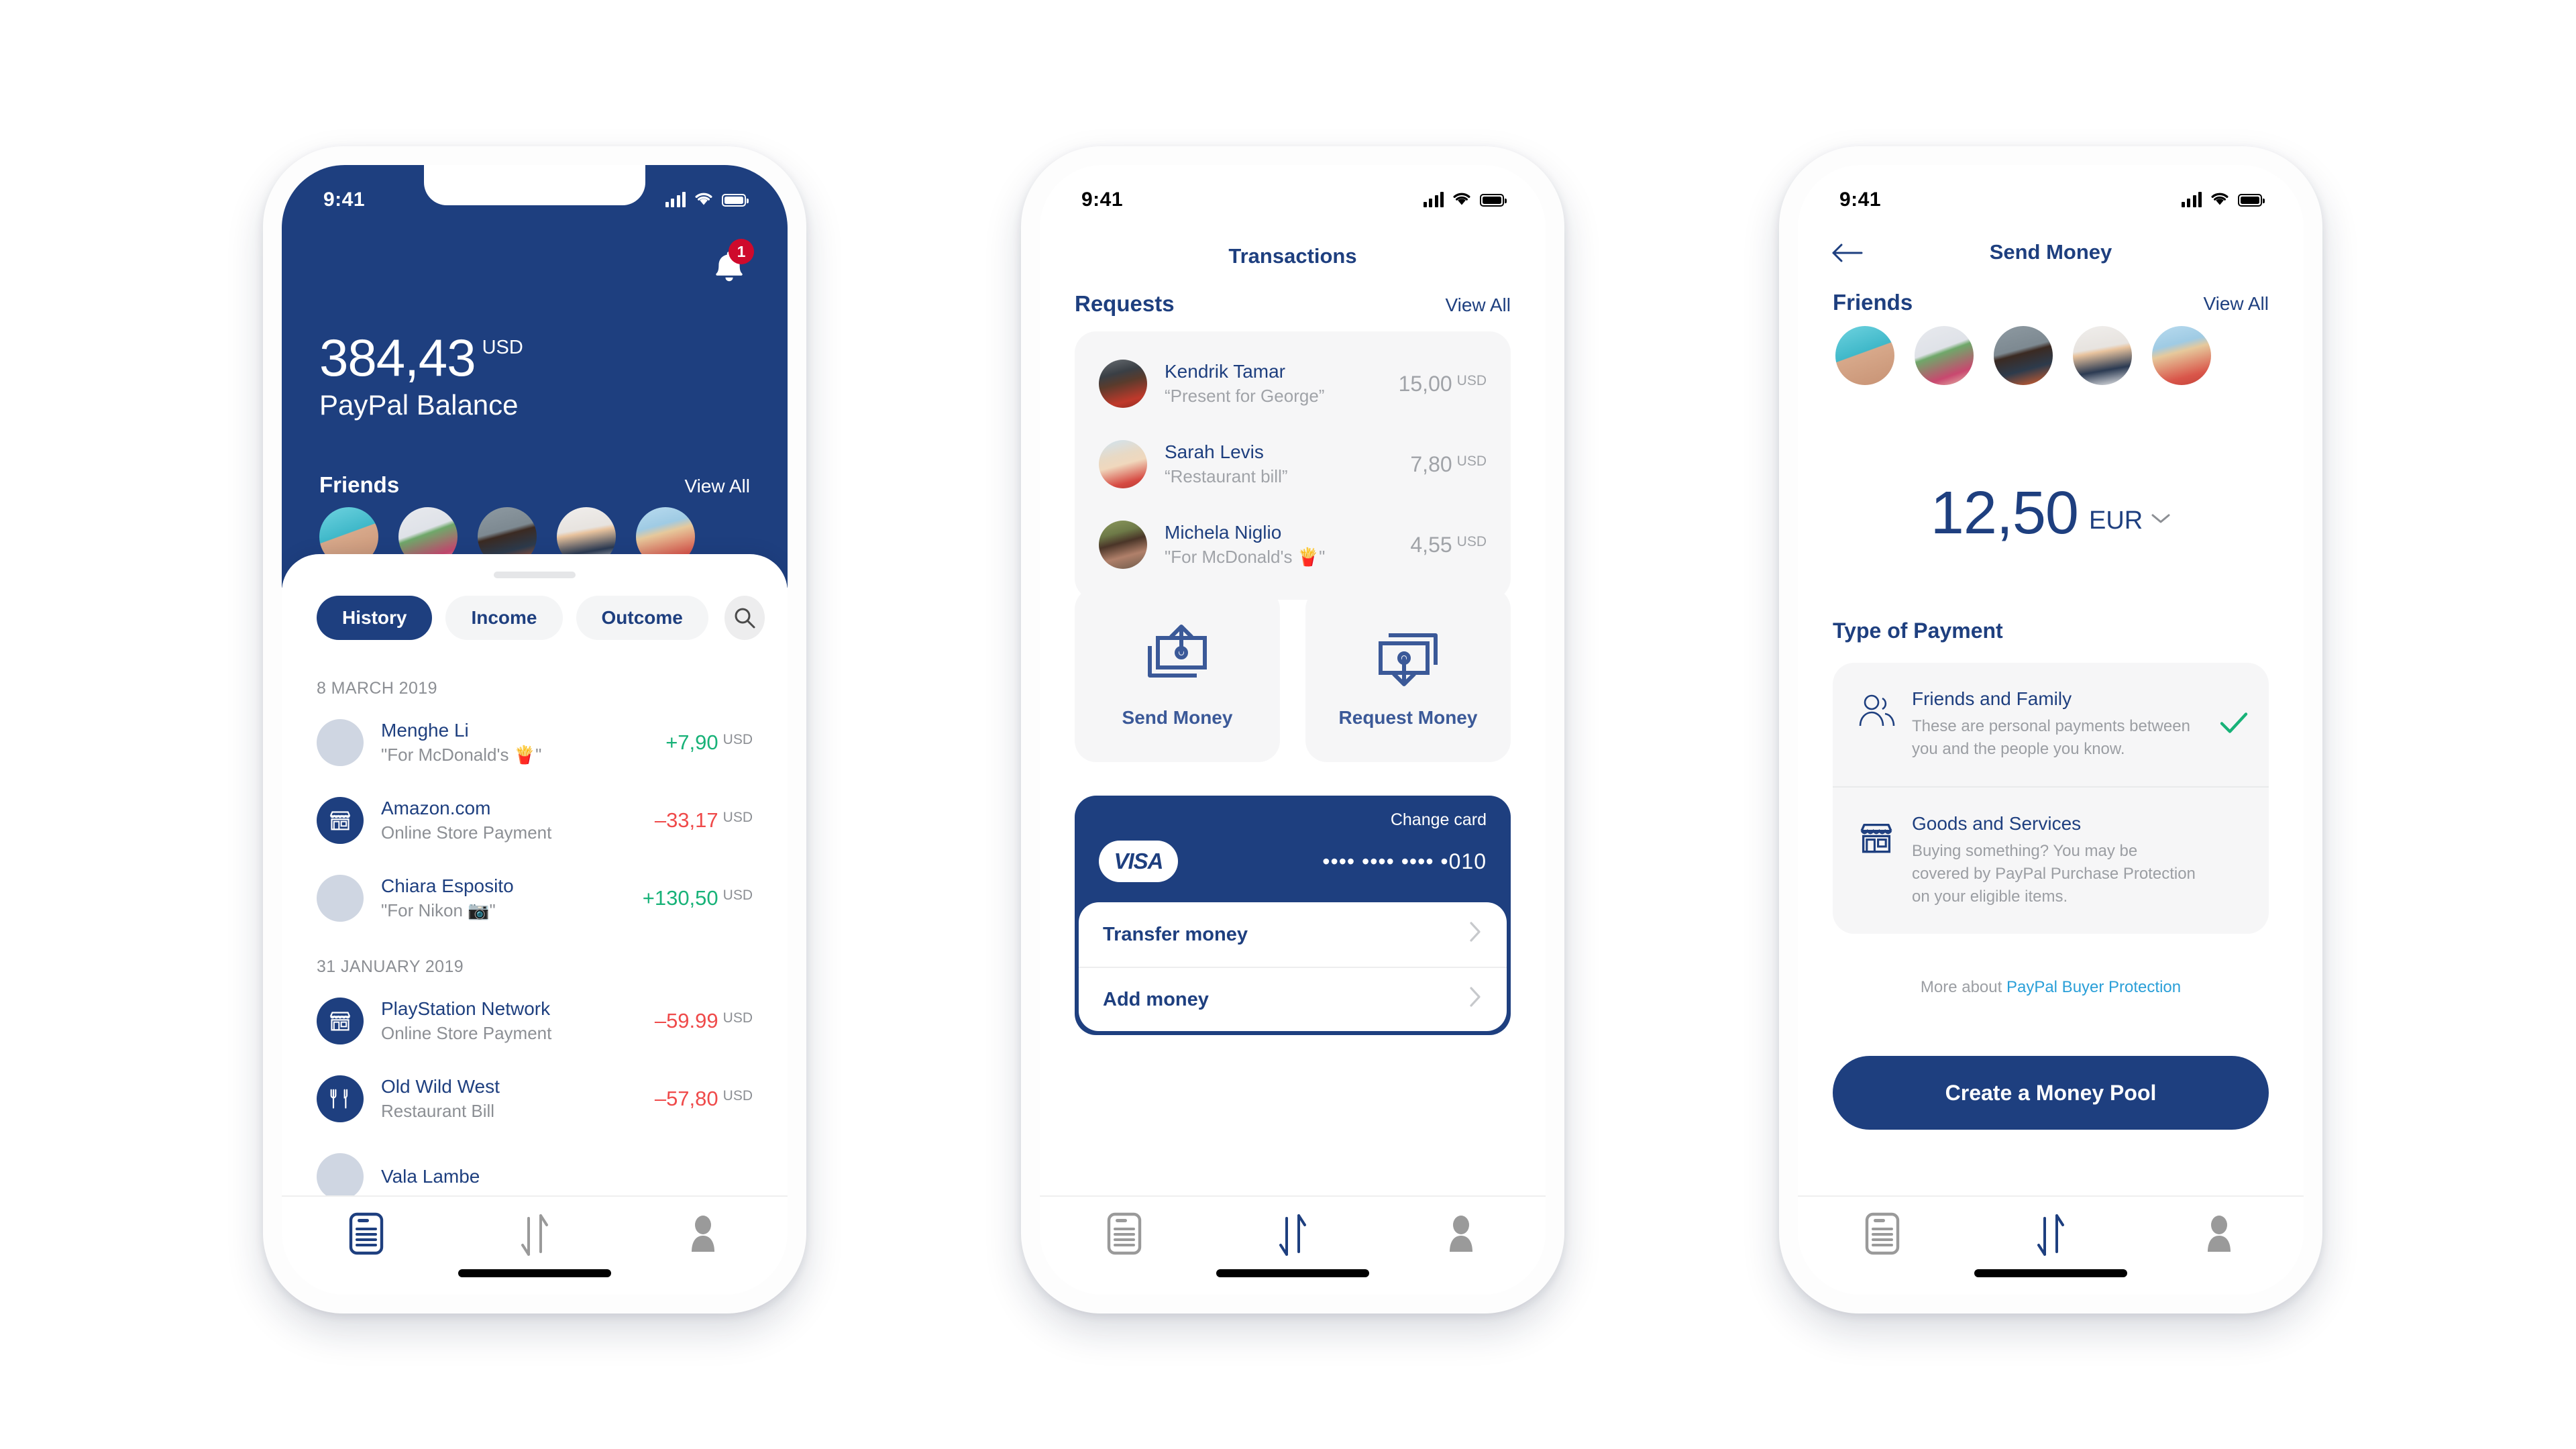 The image size is (2576, 1449). I want to click on card-brand-row: VISA •••• •••• •••• •010, so click(1293, 866).